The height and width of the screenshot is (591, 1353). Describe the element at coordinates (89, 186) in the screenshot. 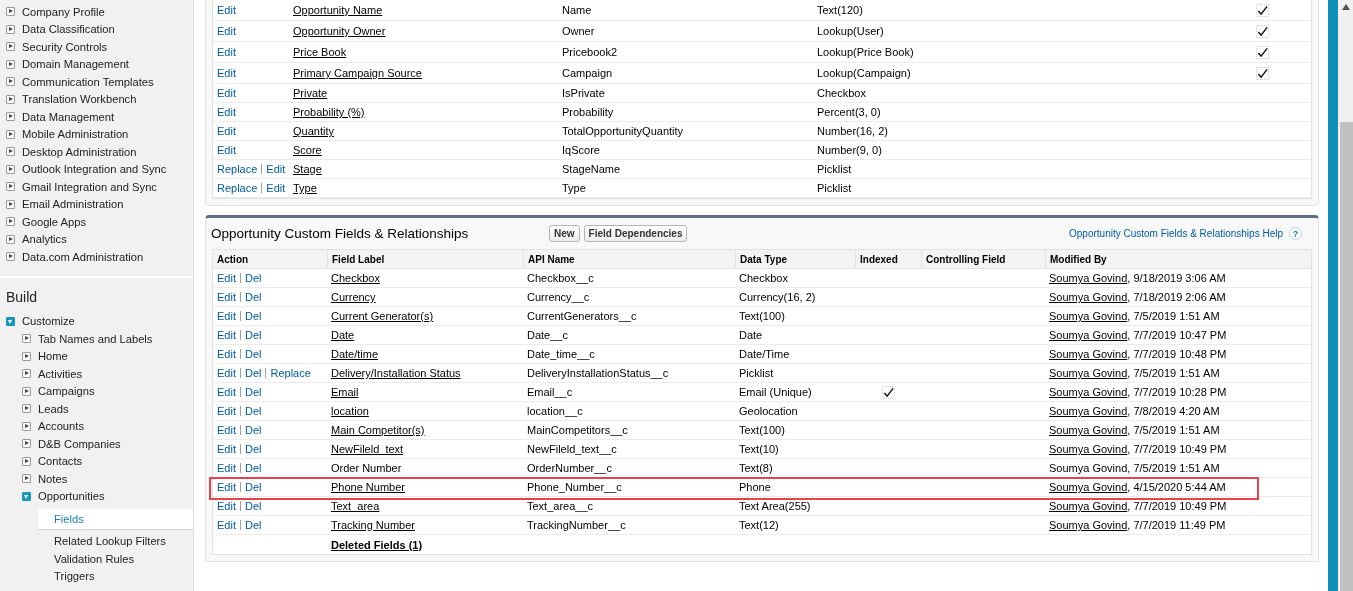

I see `sidebar-item: Gmail Integration and Sync` at that location.